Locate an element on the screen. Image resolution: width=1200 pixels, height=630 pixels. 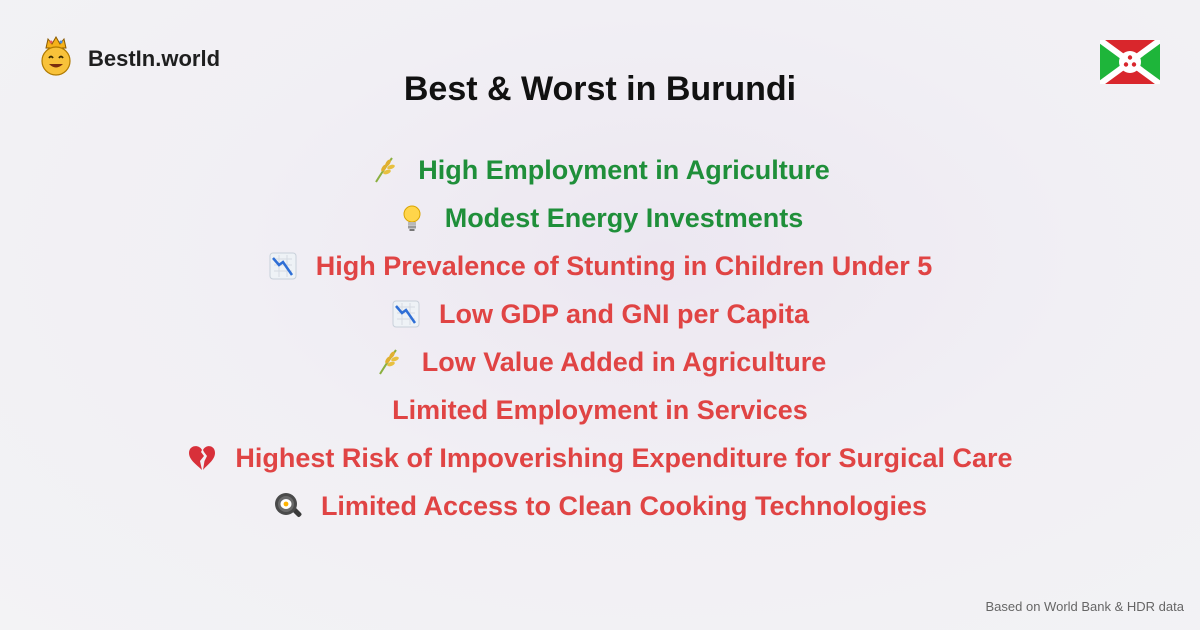
item-label: Limited Employment in Services is located at coordinates (600, 409).